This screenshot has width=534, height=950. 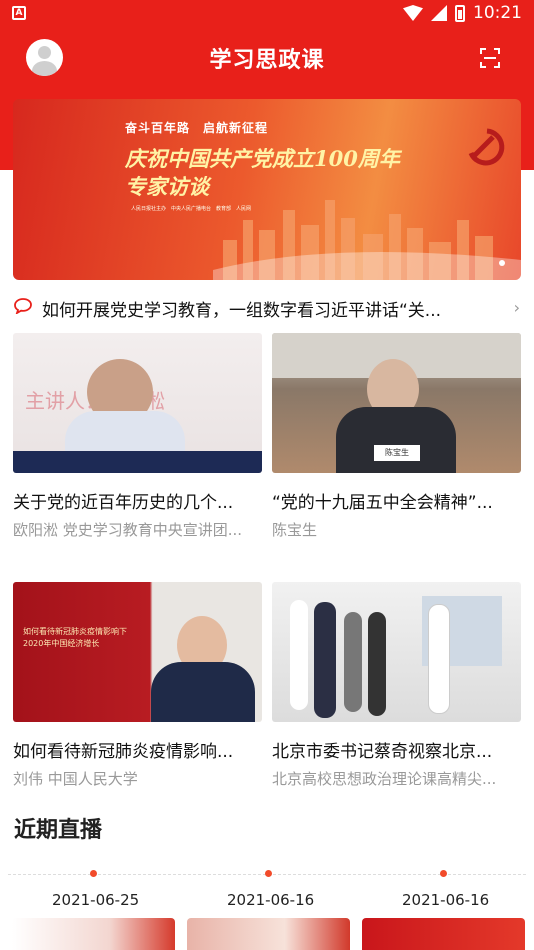 I want to click on course-thumbnail, so click(x=396, y=652).